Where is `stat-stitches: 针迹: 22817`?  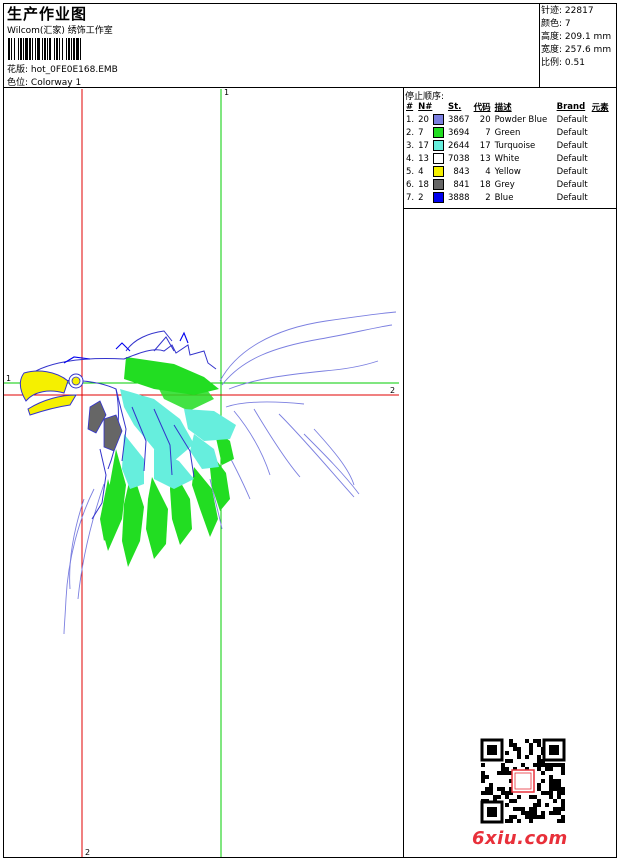 stat-stitches: 针迹: 22817 is located at coordinates (567, 11).